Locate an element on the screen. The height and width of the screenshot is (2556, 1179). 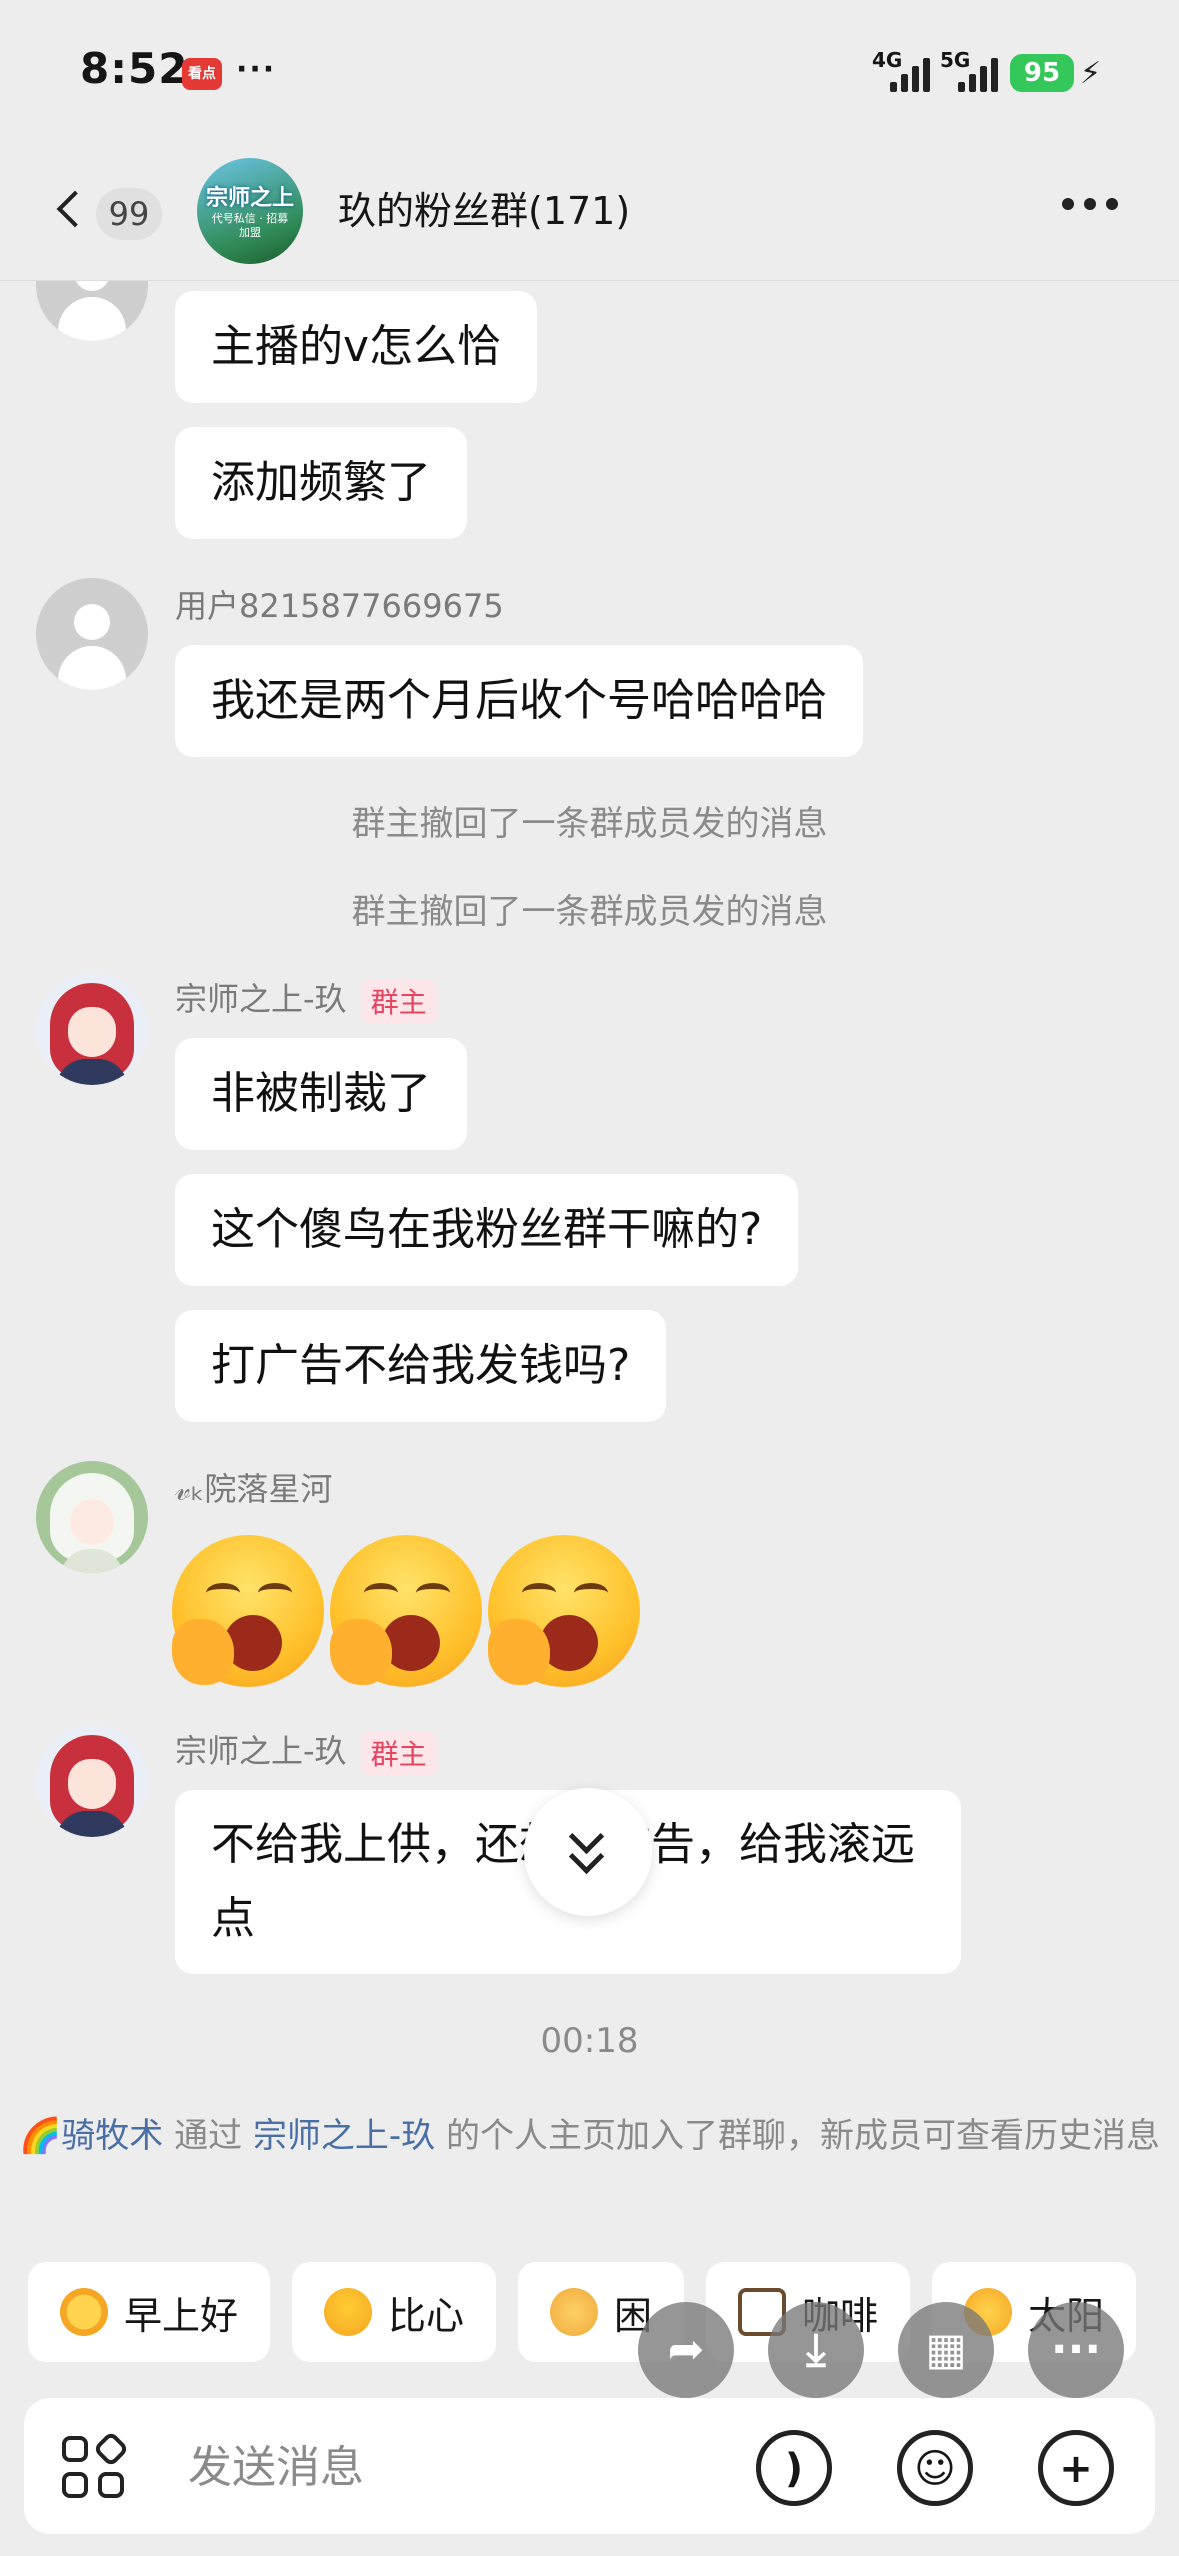
app-badge-icon: 看点 is located at coordinates (202, 74).